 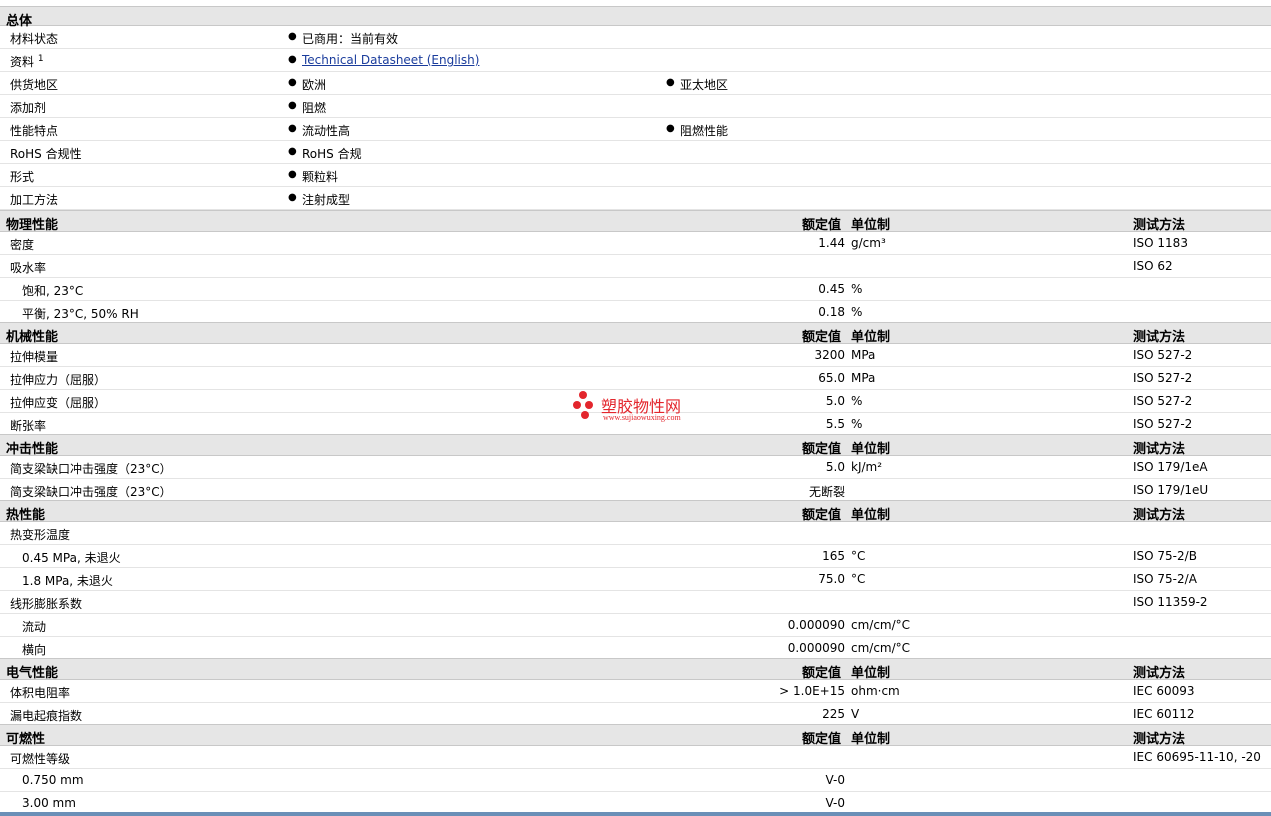 I want to click on property-value: 3200, so click(x=829, y=355).